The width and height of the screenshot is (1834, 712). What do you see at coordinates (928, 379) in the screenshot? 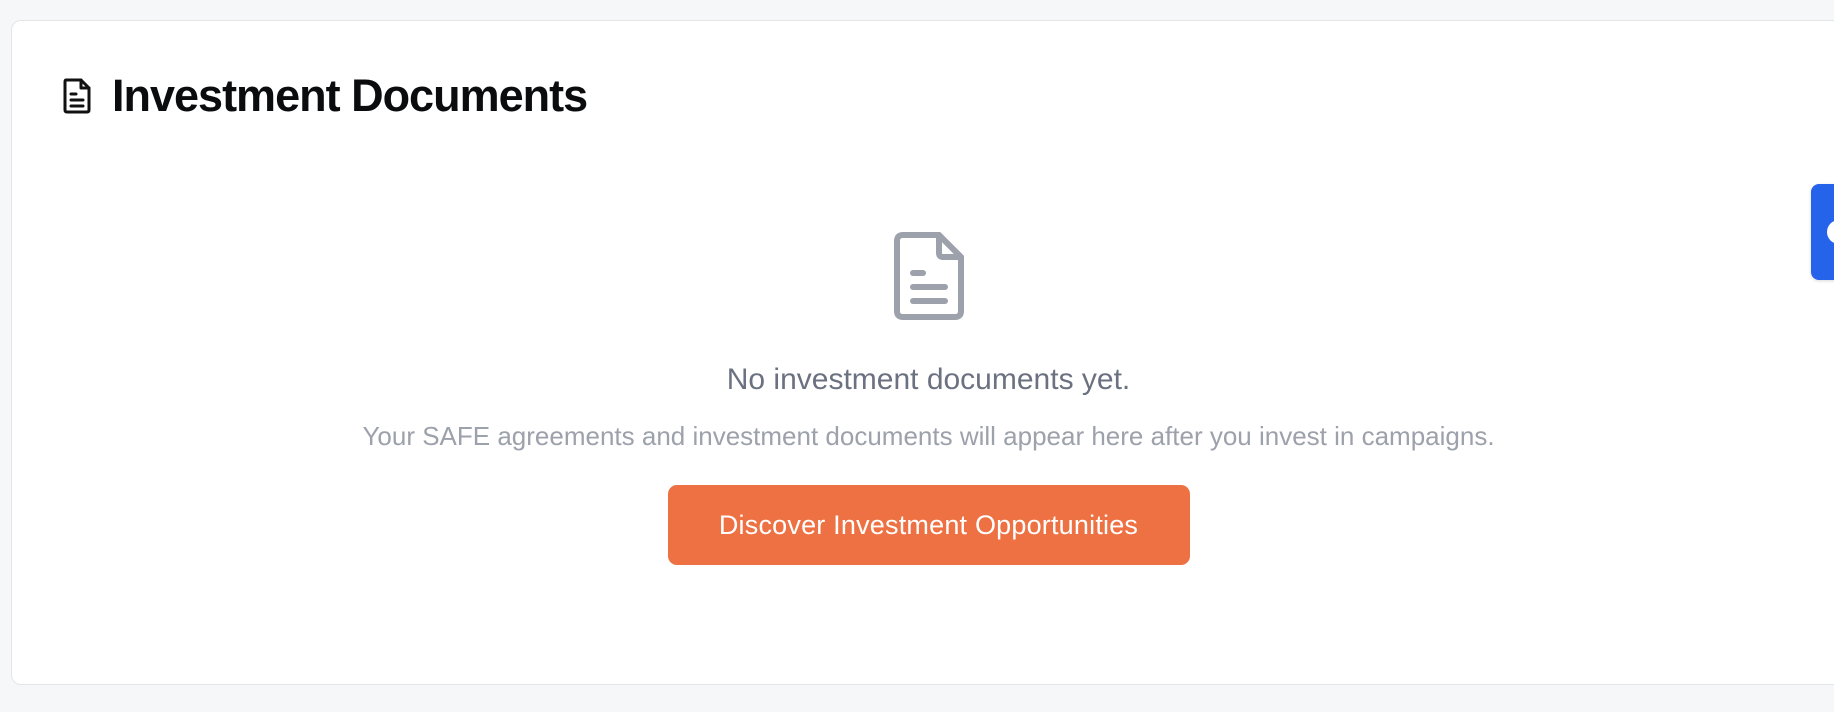
I see `empty-state-title: No investment documents yet.` at bounding box center [928, 379].